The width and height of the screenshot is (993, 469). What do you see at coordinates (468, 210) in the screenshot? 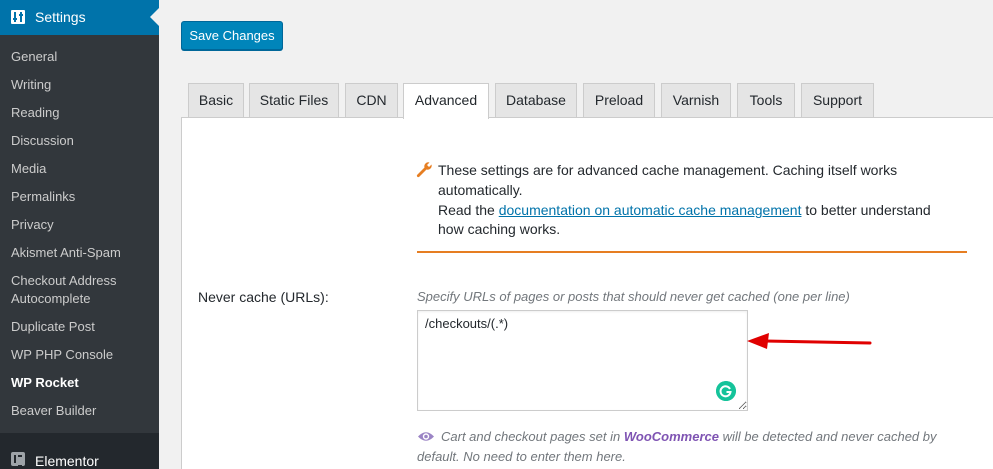
I see `notice-text-before-link: Read the` at bounding box center [468, 210].